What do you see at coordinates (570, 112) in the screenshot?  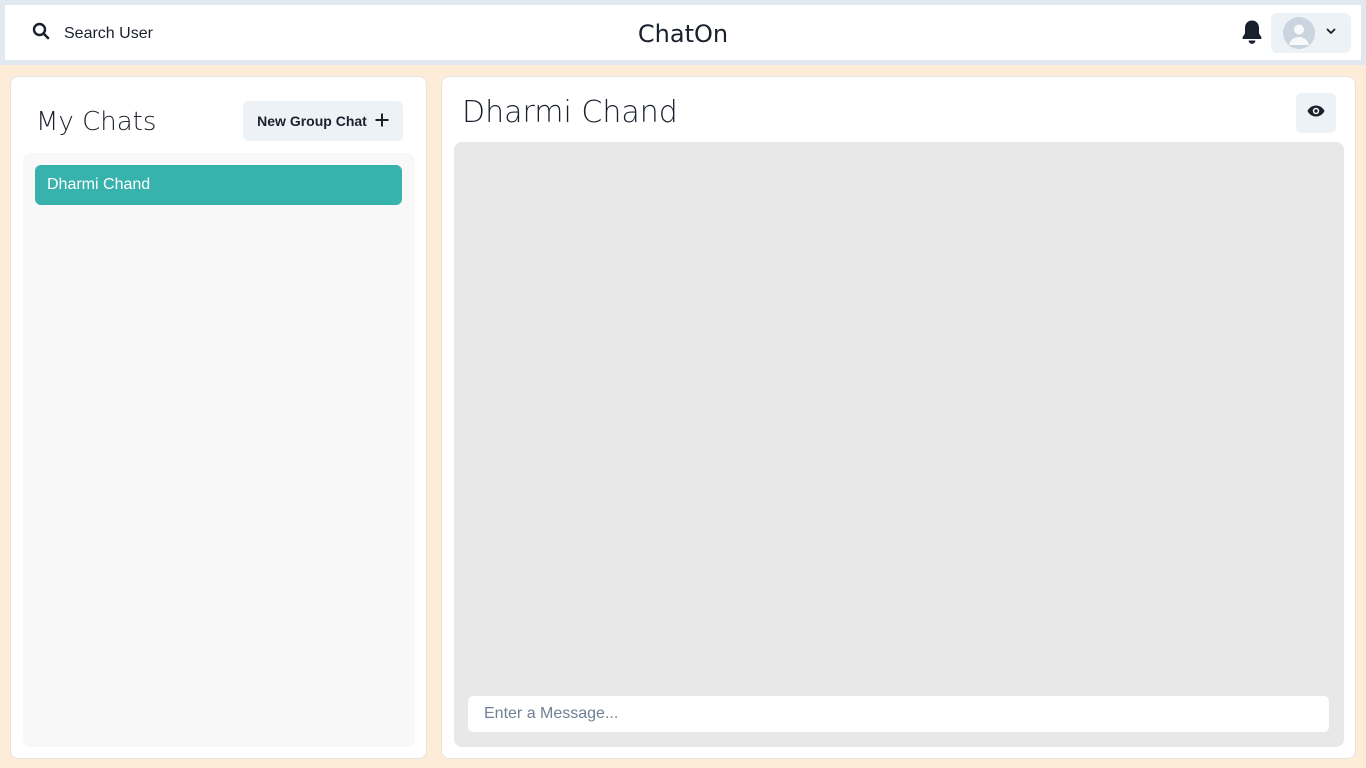 I see `chat-title: Dharmi Chand` at bounding box center [570, 112].